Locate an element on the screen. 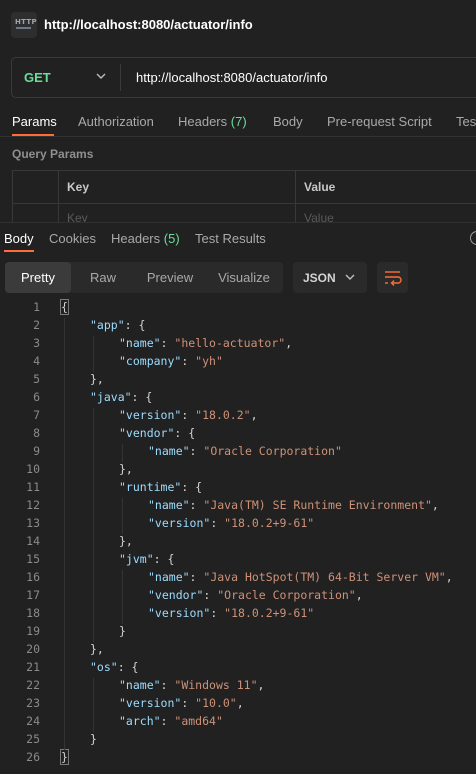 The width and height of the screenshot is (476, 774). code-line: 4 "company": "yh" is located at coordinates (238, 361).